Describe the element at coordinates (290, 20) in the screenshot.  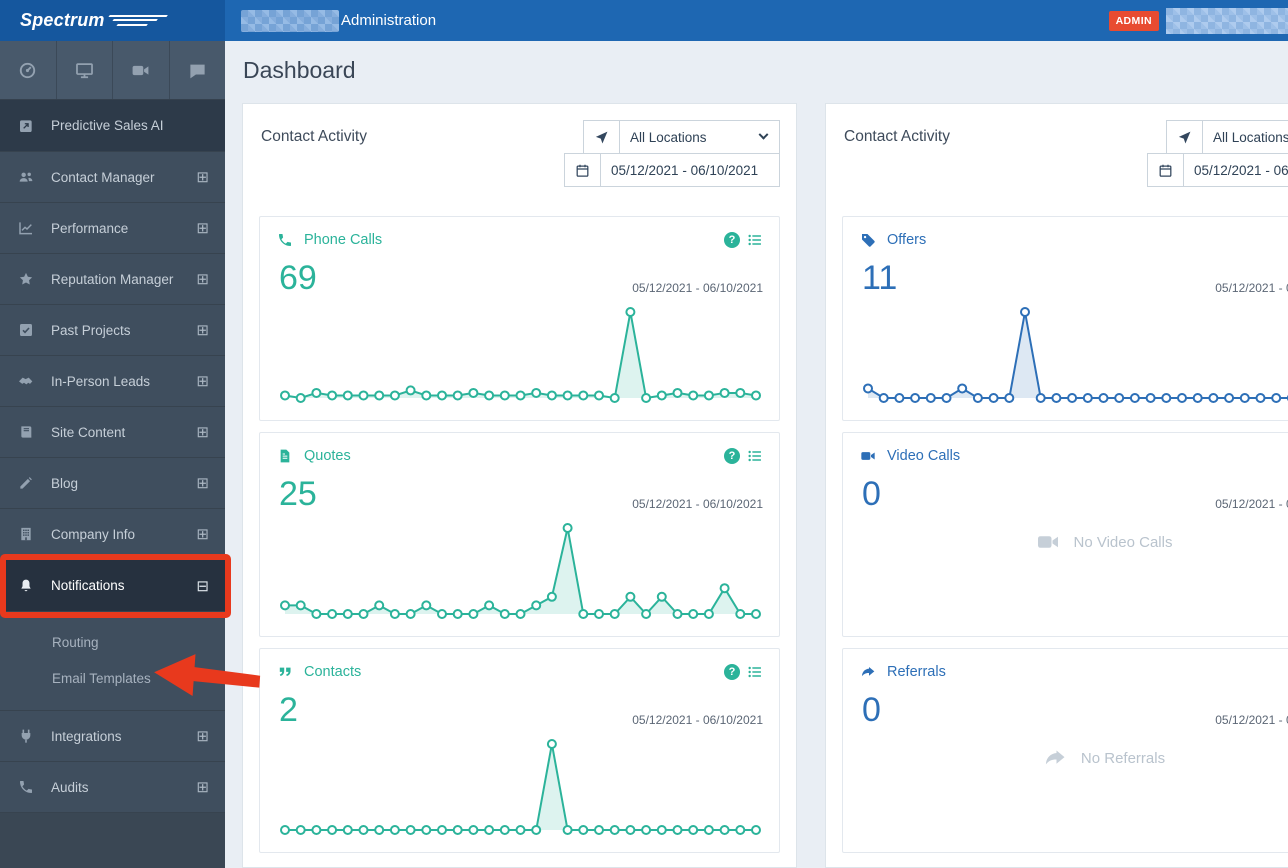
I see `redacted-company-name` at that location.